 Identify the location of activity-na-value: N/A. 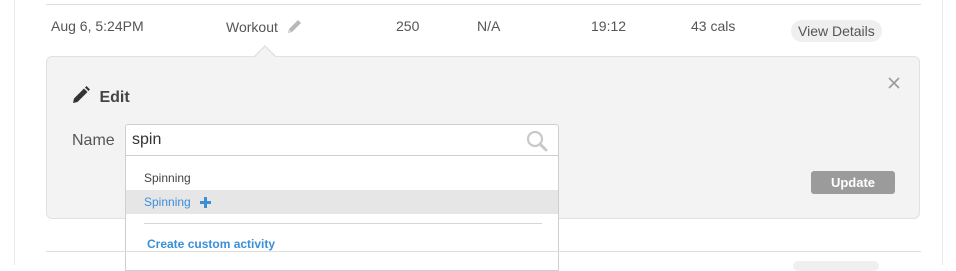
(489, 26).